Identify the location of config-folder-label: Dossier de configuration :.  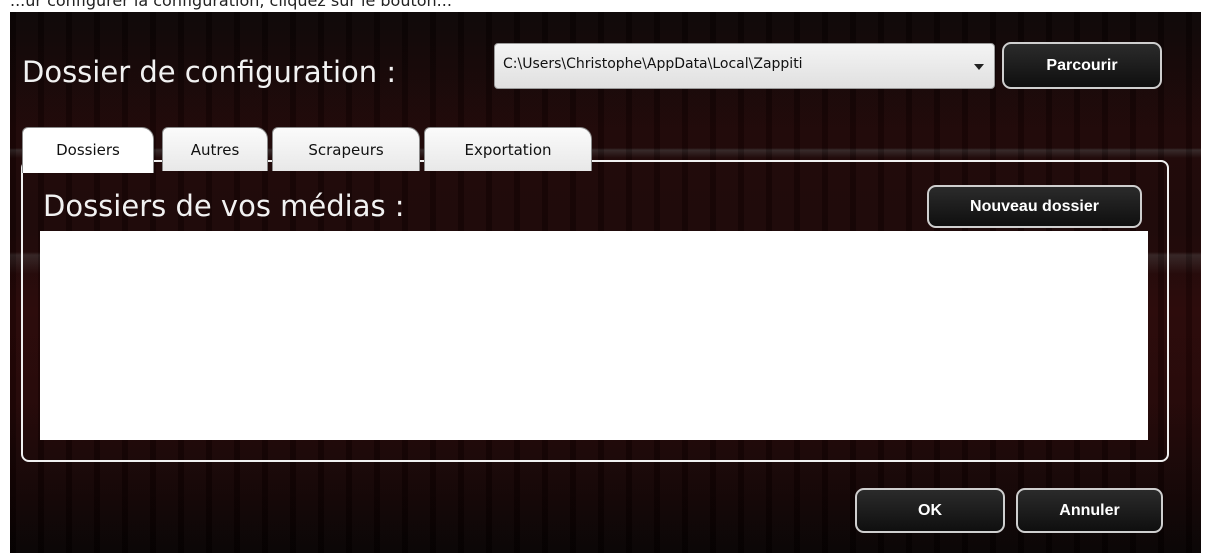
(209, 72).